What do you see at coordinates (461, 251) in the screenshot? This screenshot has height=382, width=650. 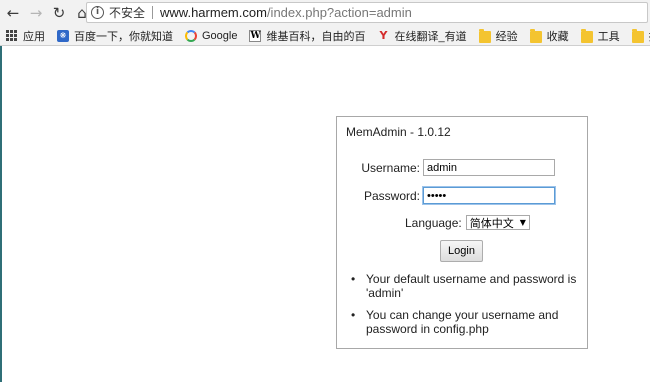 I see `login-button: Login` at bounding box center [461, 251].